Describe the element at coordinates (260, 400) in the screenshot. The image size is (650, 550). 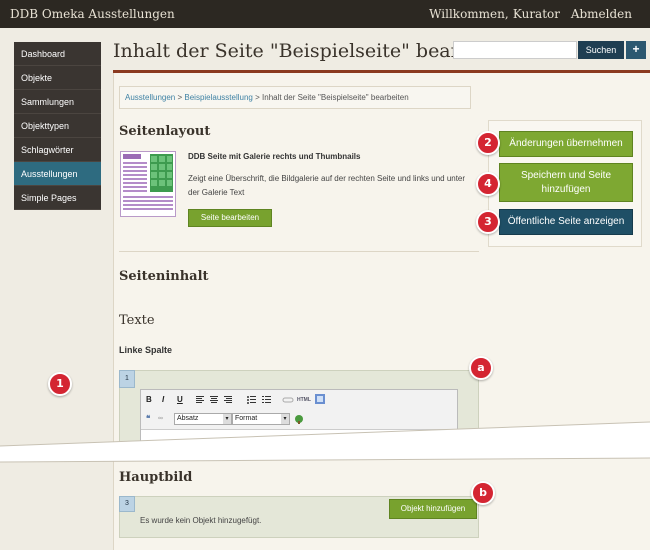
I see `list-icons` at that location.